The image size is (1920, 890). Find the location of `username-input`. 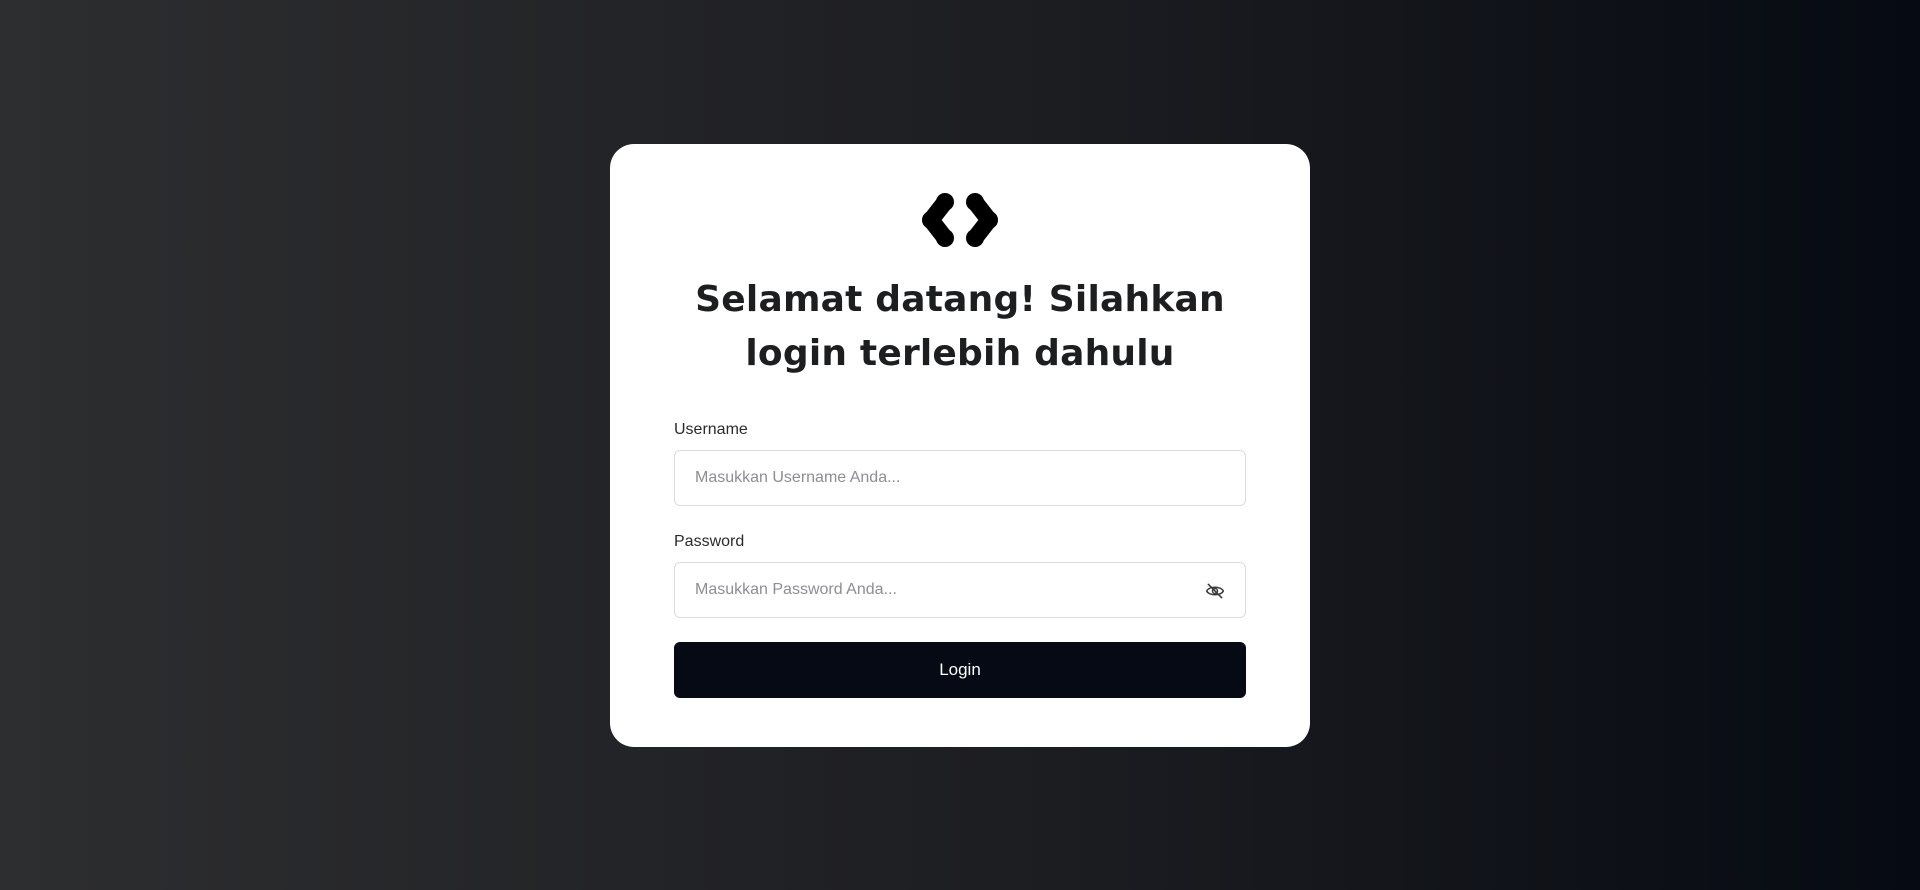

username-input is located at coordinates (960, 478).